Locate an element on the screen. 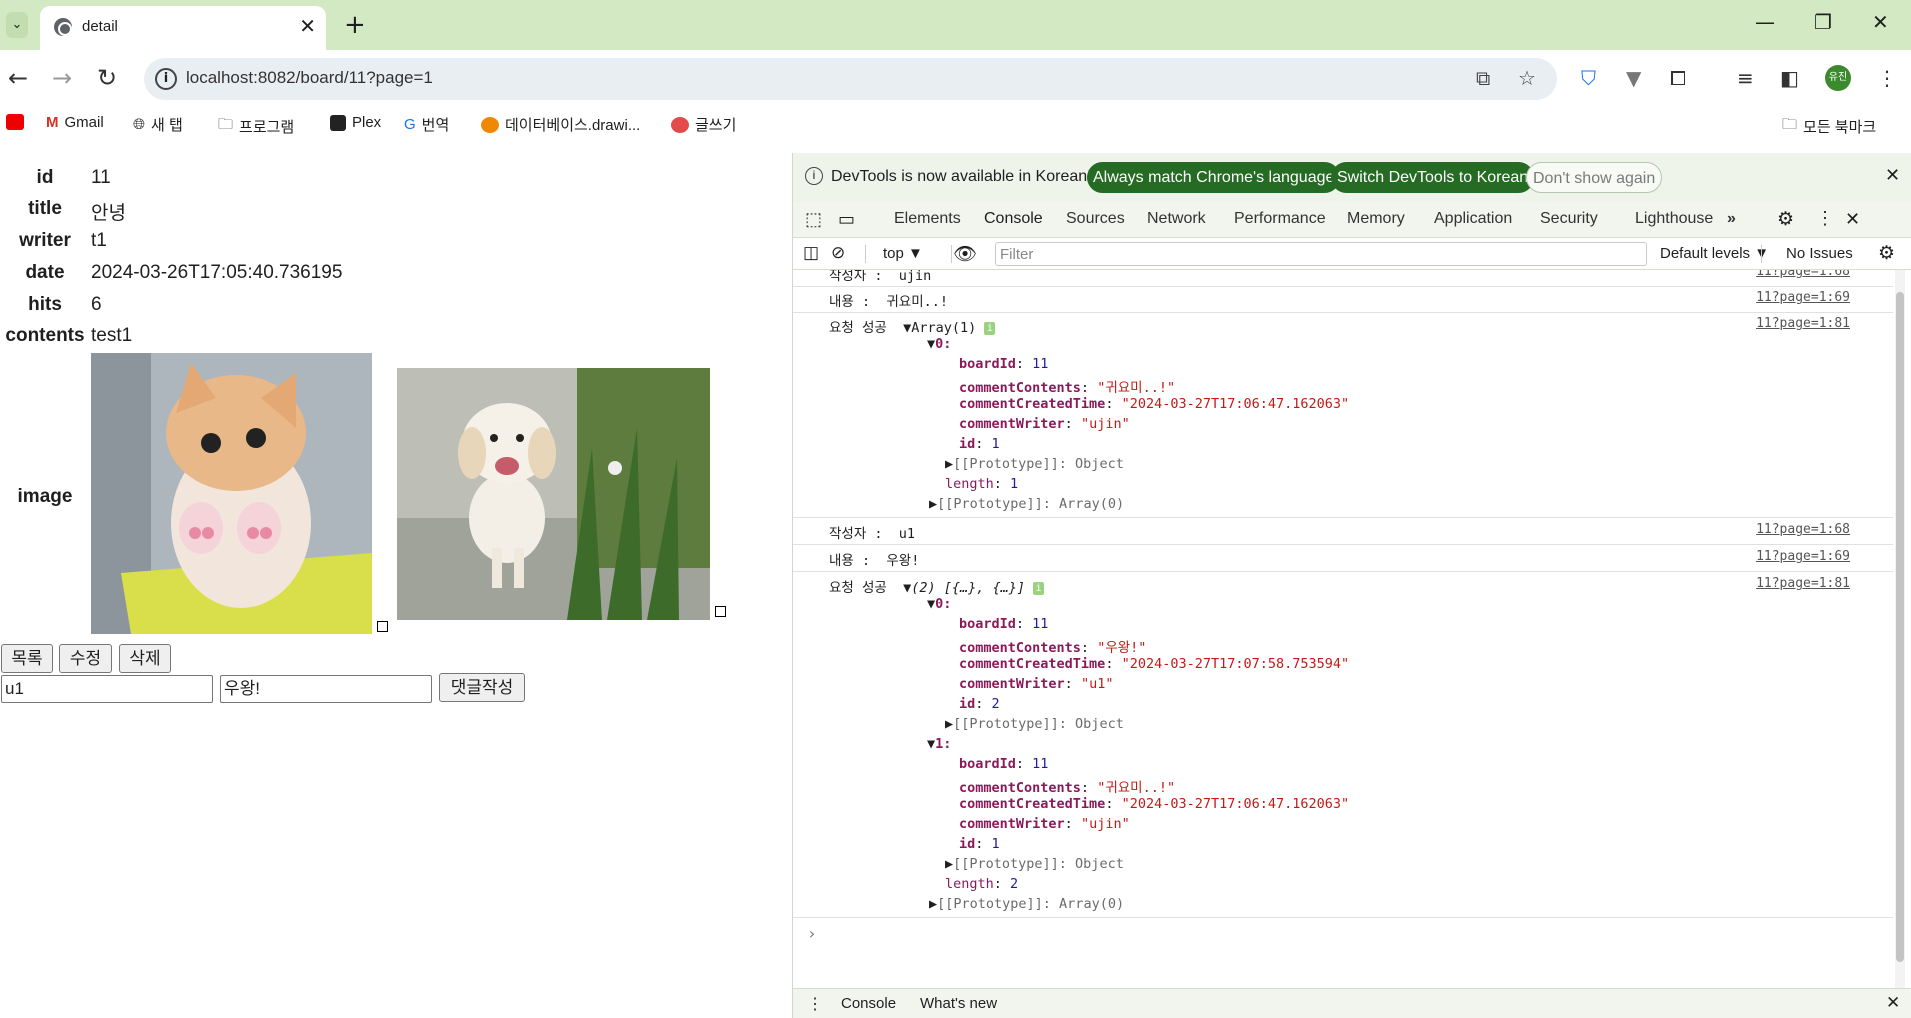  menu-kebab-icon: ⋮ is located at coordinates (1887, 78).